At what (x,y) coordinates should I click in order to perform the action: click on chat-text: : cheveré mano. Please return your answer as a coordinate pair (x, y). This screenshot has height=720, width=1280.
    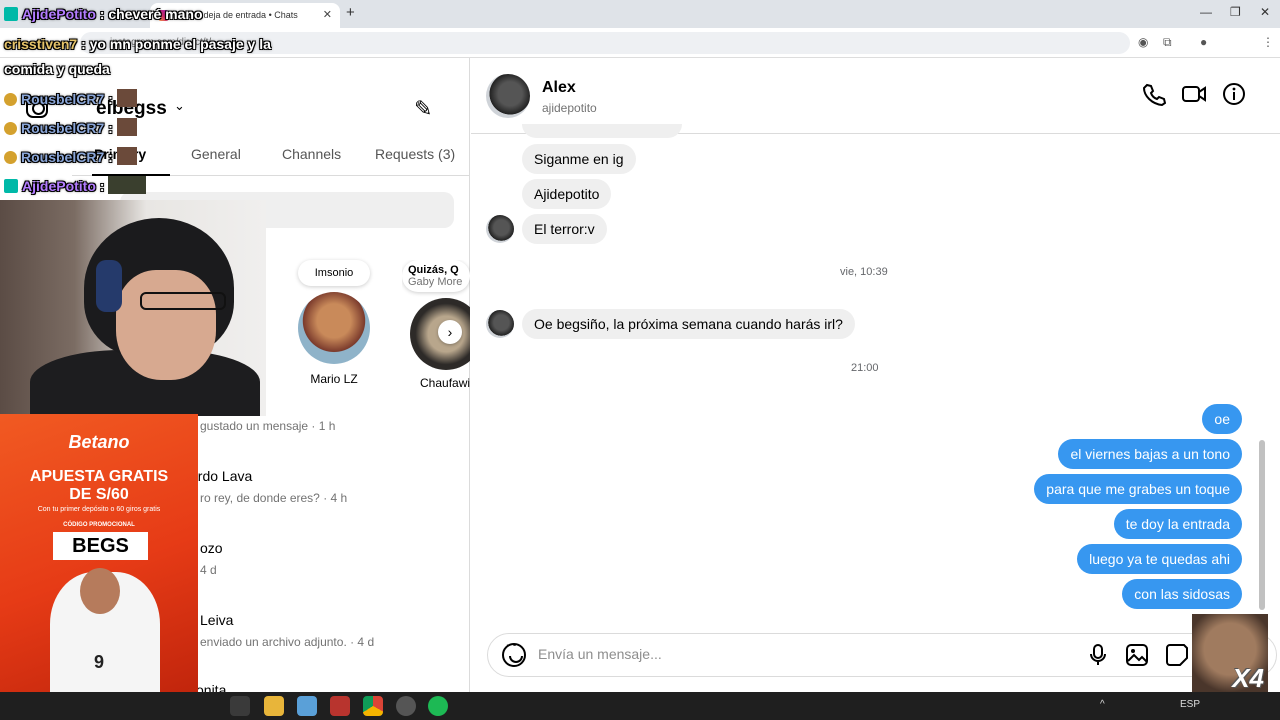
    Looking at the image, I should click on (151, 14).